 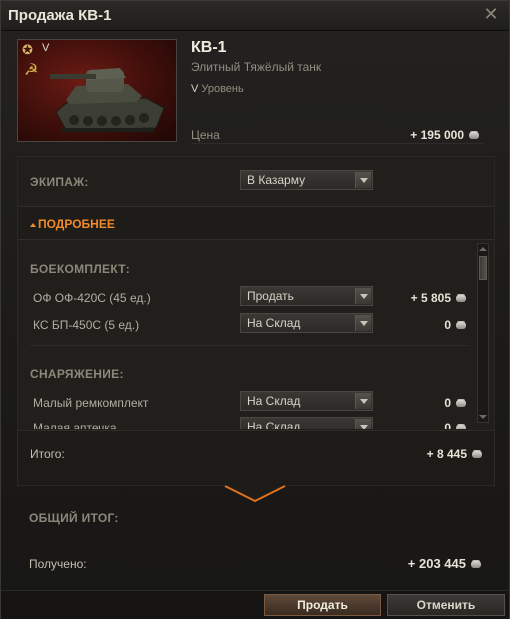 I want to click on equipment-heading: СНАРЯЖЕНИЕ:, so click(x=77, y=374).